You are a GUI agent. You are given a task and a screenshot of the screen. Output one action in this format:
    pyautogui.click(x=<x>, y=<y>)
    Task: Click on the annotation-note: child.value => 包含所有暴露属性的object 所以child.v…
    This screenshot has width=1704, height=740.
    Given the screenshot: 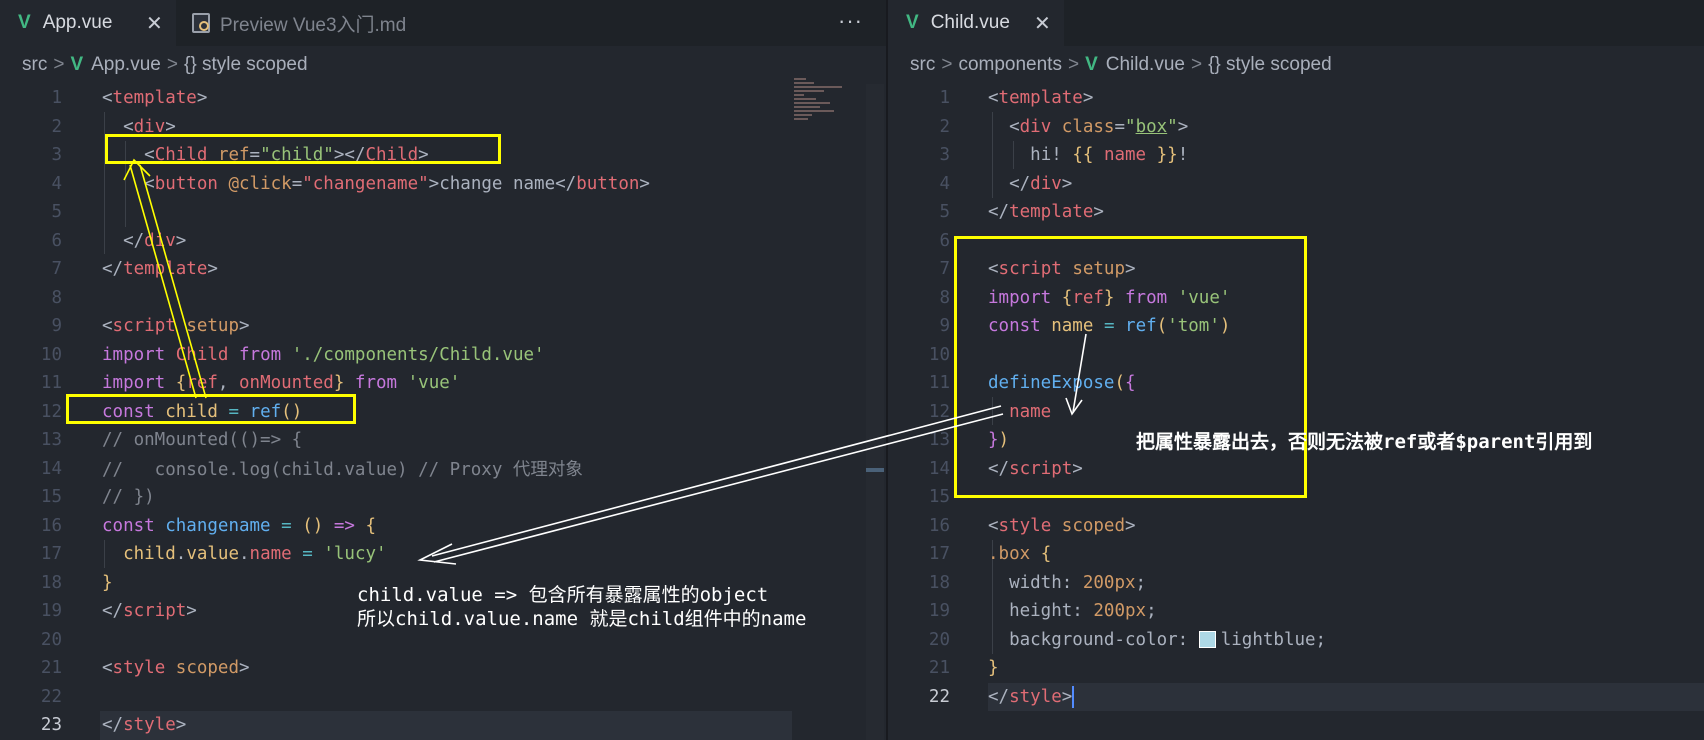 What is the action you would take?
    pyautogui.click(x=582, y=607)
    